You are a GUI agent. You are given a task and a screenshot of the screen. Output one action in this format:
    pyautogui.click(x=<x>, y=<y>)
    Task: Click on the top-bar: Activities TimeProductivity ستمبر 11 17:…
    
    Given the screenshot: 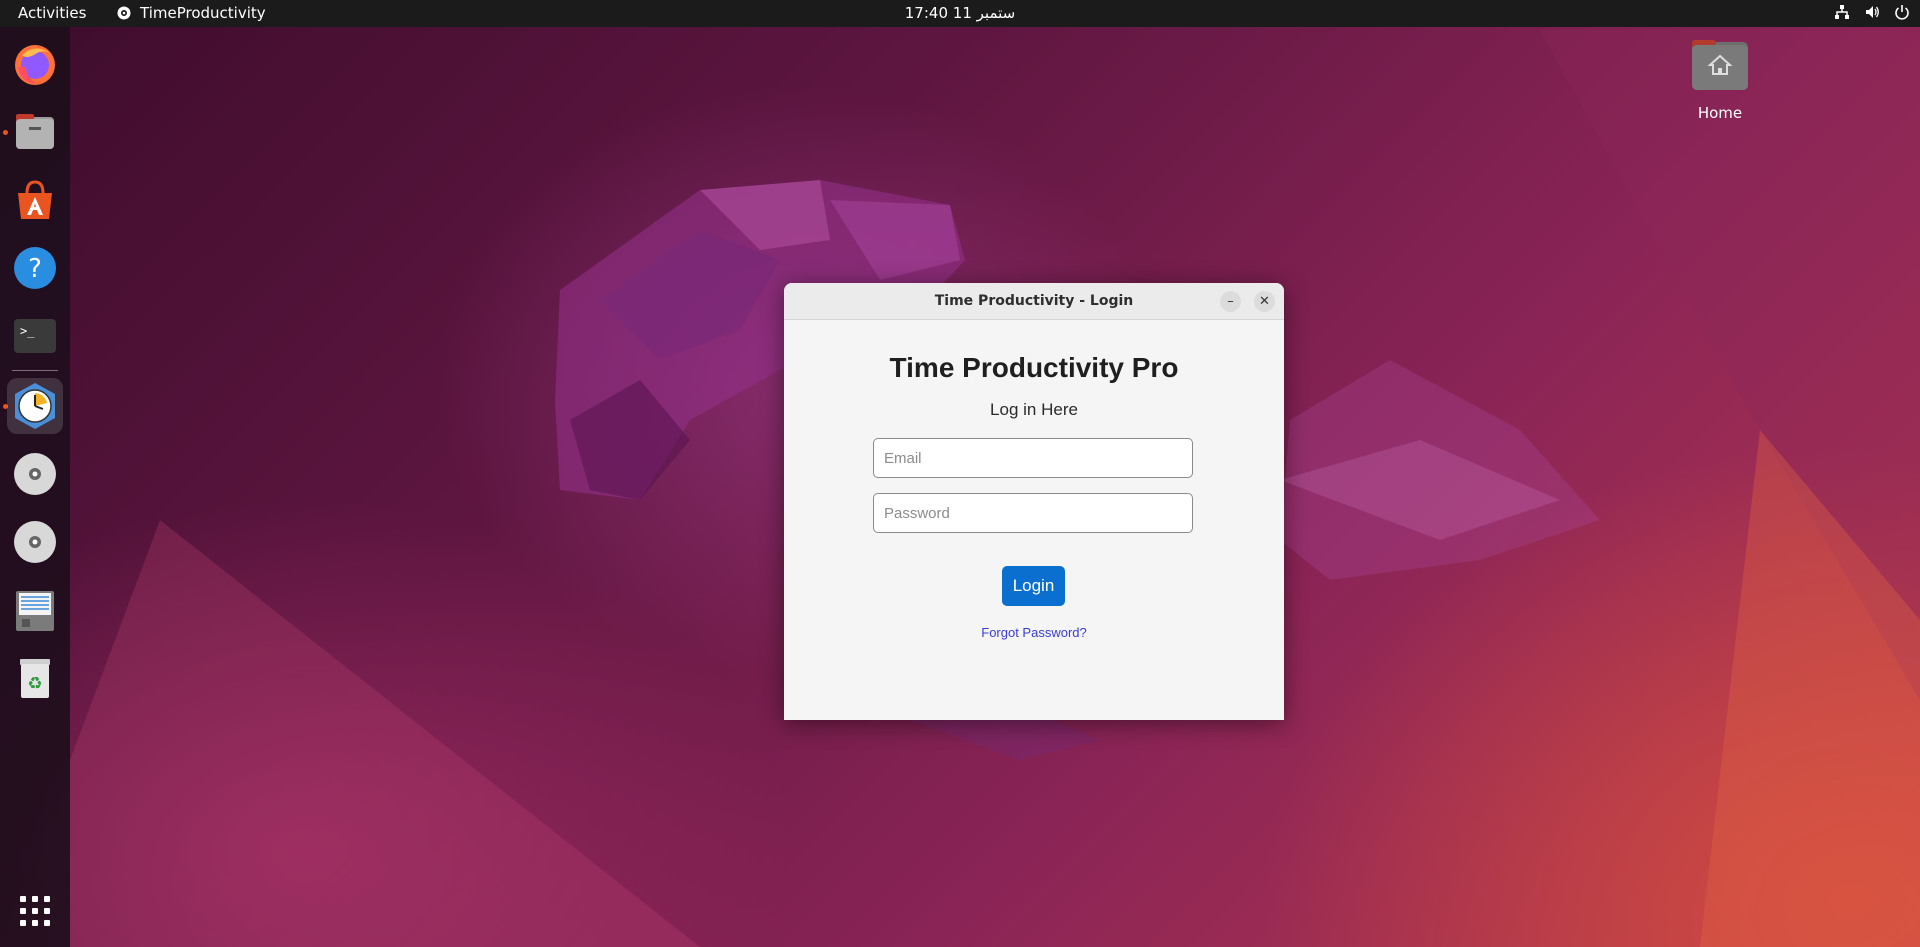 What is the action you would take?
    pyautogui.click(x=960, y=13)
    